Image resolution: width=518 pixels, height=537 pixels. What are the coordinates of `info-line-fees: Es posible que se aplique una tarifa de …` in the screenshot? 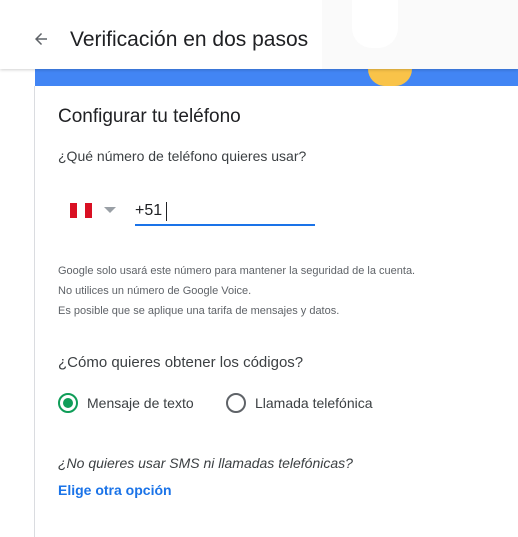 It's located at (199, 311).